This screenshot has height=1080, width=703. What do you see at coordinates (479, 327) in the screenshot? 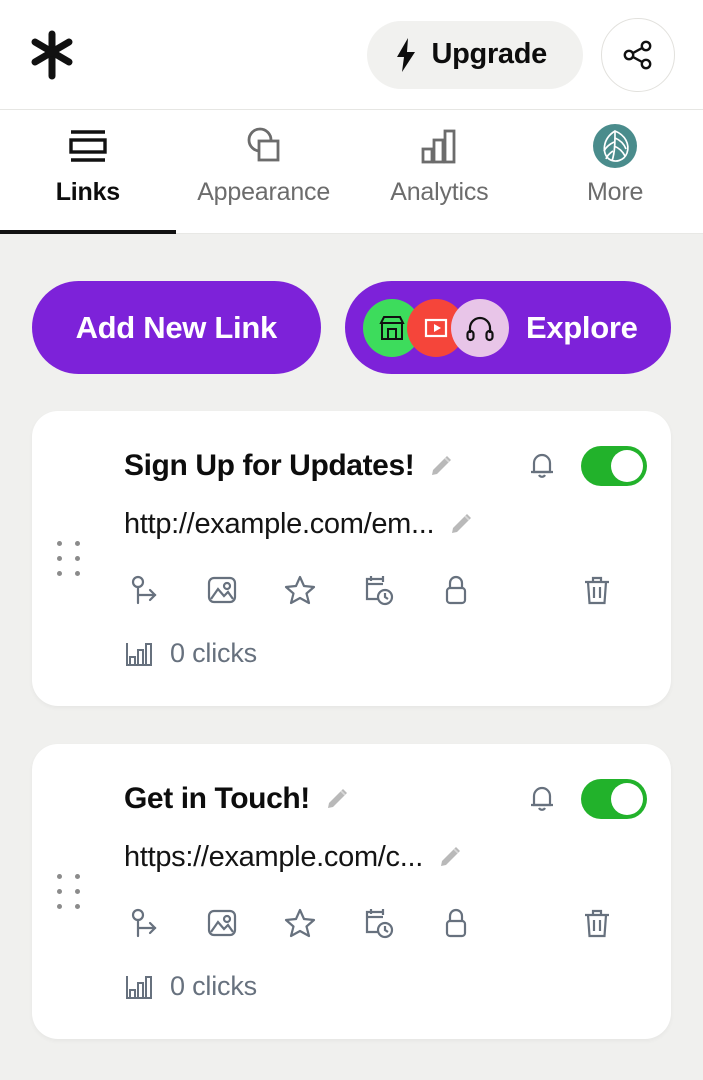
I see `headphones-icon` at bounding box center [479, 327].